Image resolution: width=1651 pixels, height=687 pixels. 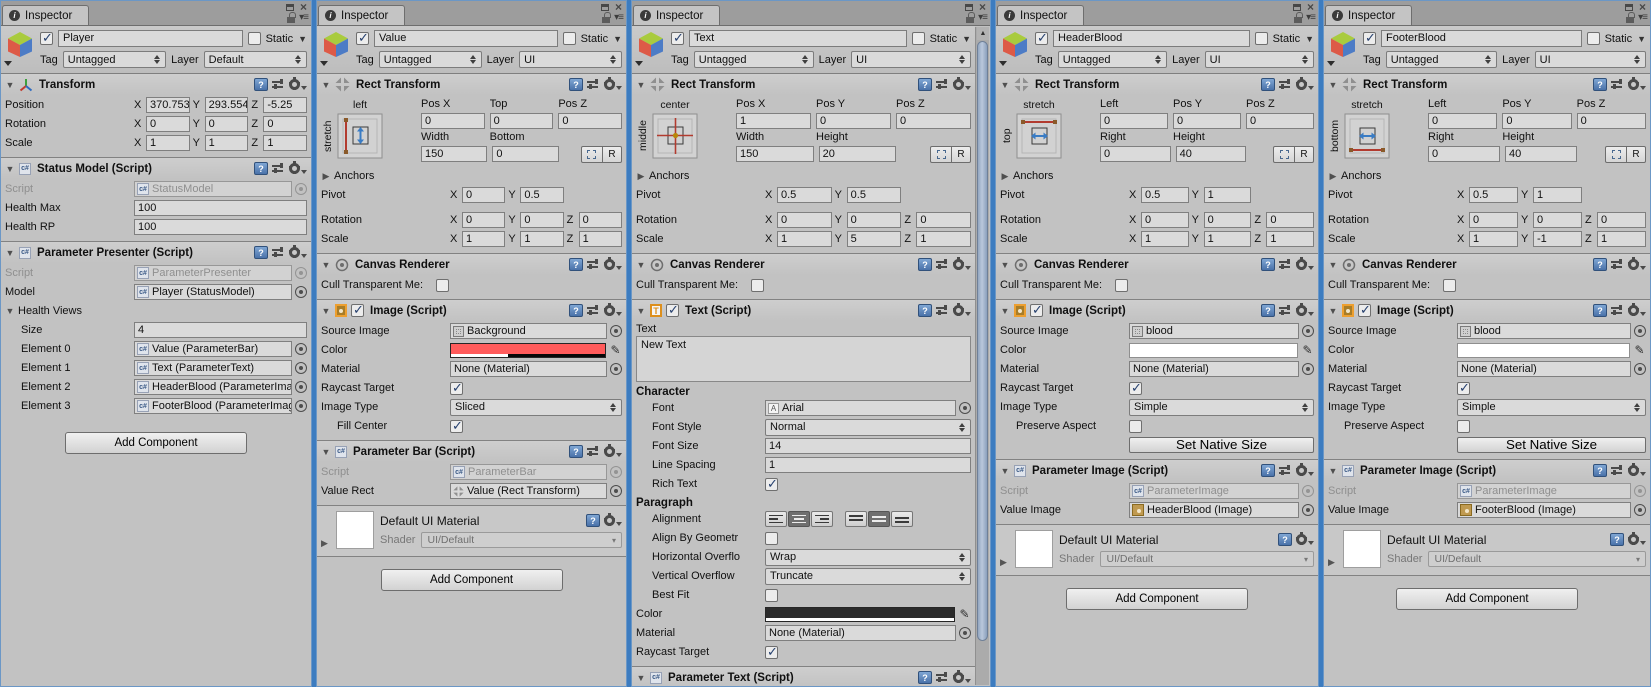 What do you see at coordinates (220, 227) in the screenshot?
I see `health-rp-field: 100` at bounding box center [220, 227].